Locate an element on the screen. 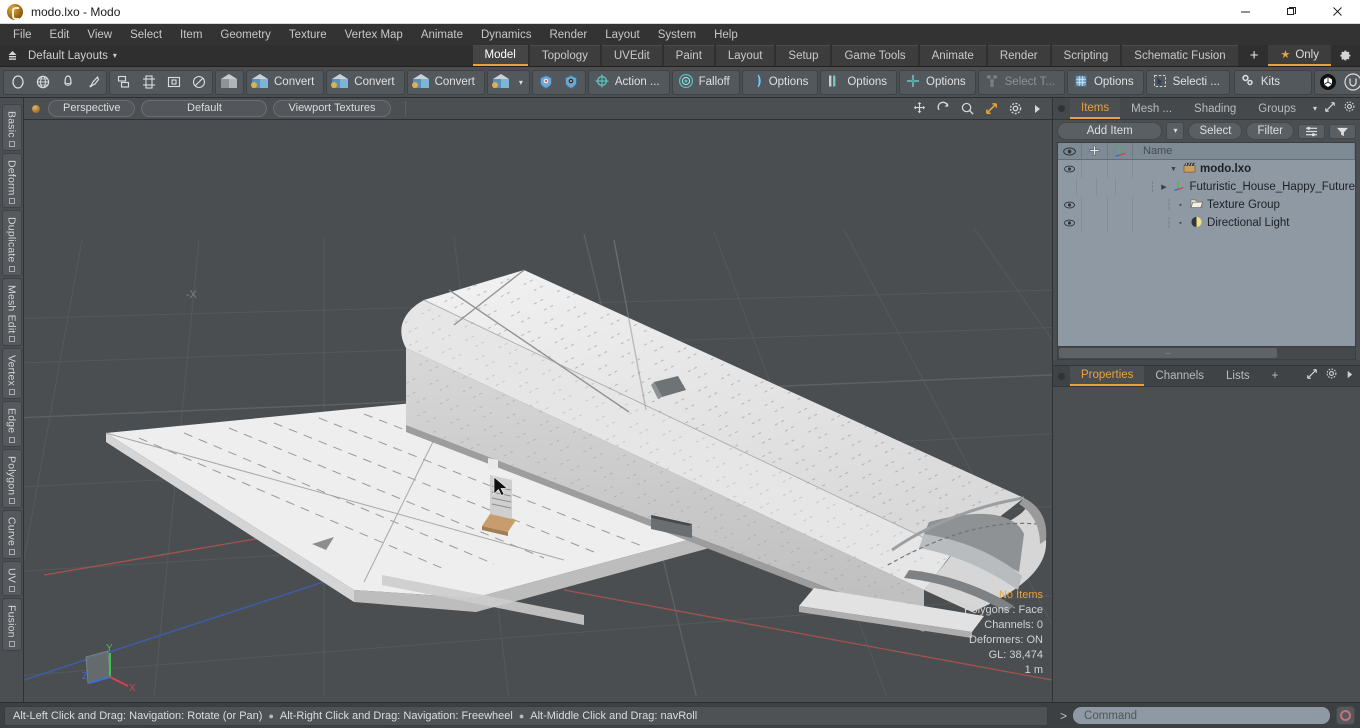 This screenshot has width=1360, height=728. tab-properties: Properties is located at coordinates (1107, 376).